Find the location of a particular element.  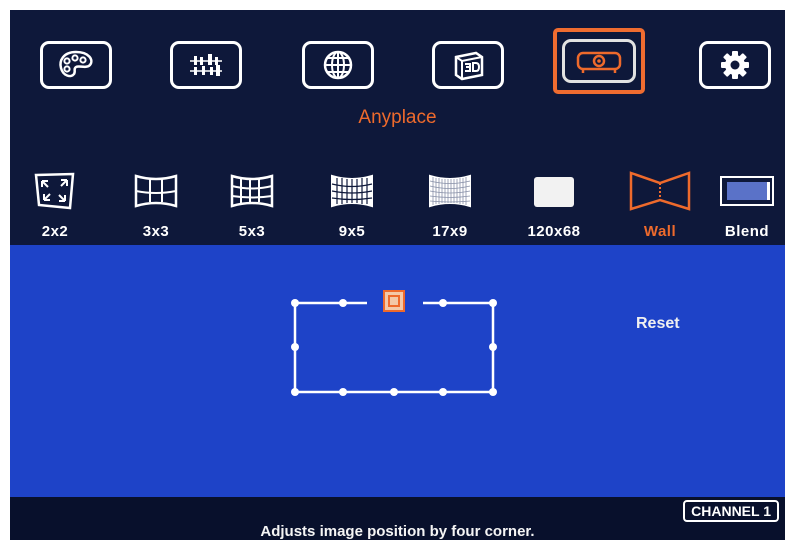

mode-3x3: 3x3 is located at coordinates (156, 205).